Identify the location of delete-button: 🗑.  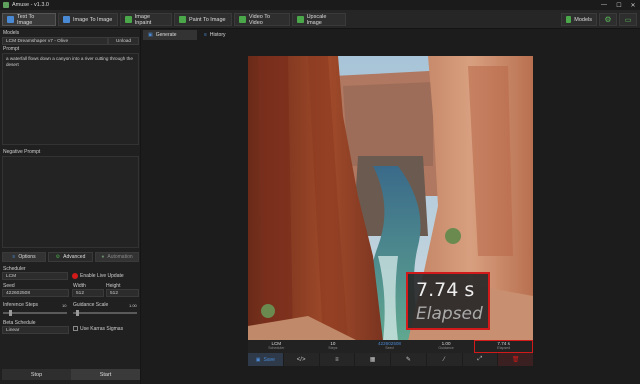
(515, 359).